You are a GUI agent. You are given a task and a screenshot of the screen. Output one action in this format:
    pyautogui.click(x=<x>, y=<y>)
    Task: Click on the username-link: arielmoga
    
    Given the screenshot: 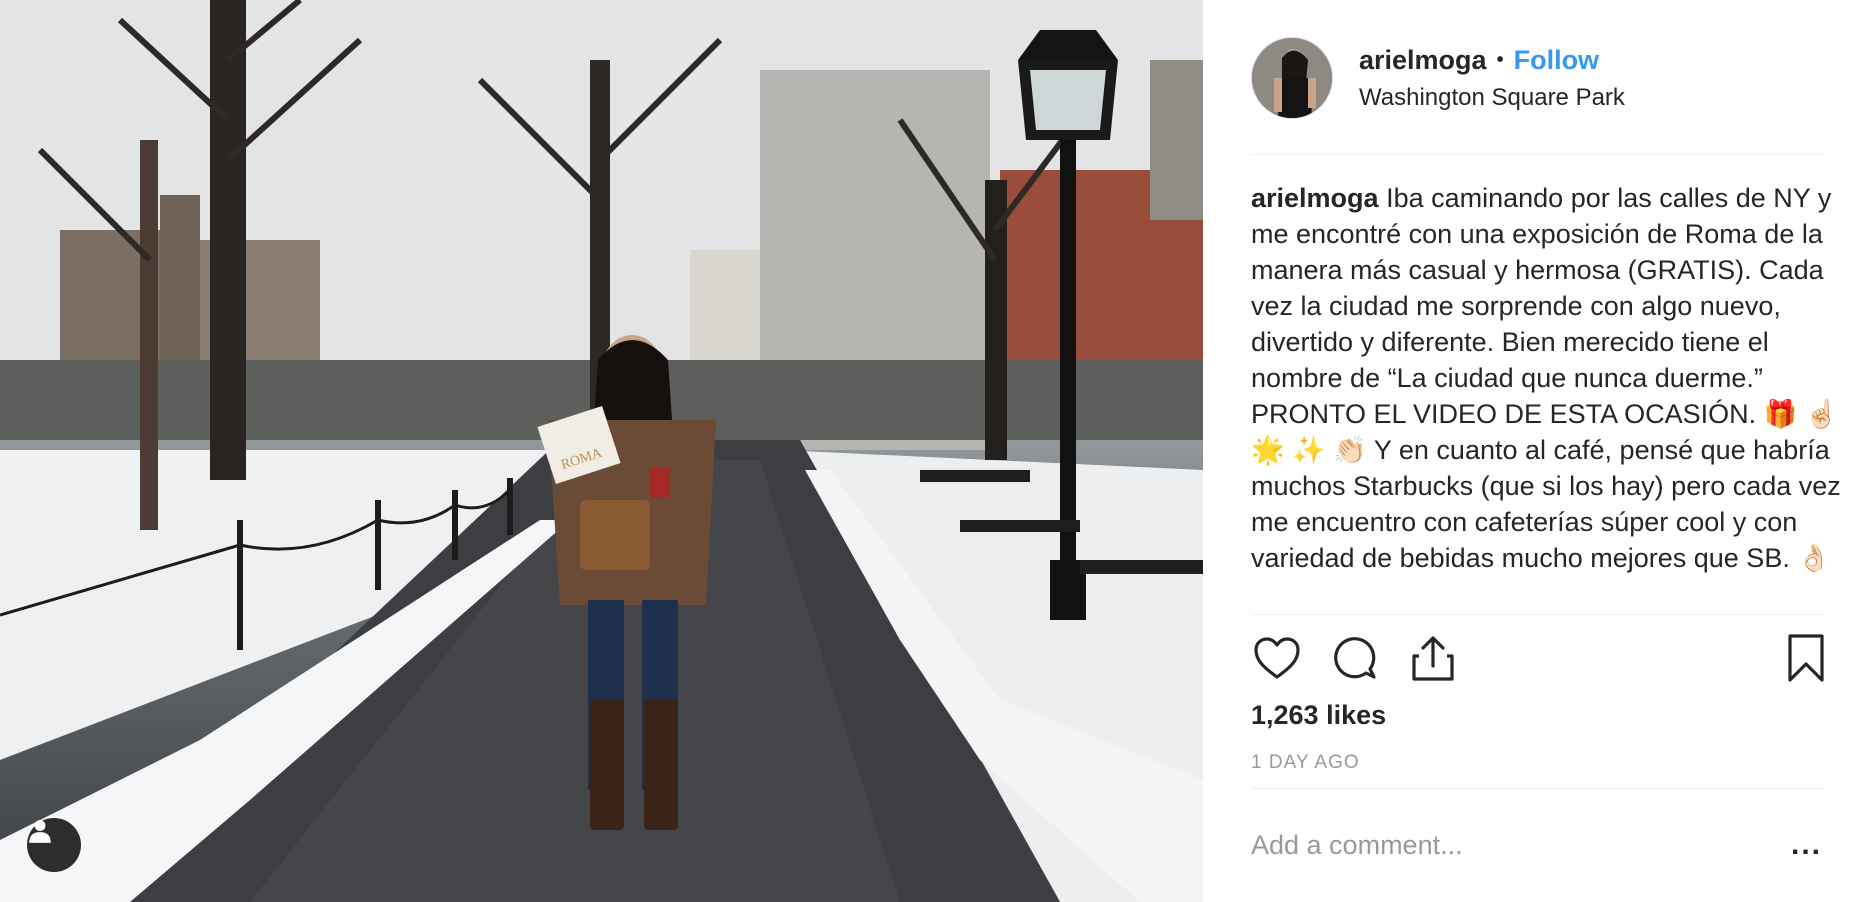 What is the action you would take?
    pyautogui.click(x=1423, y=60)
    